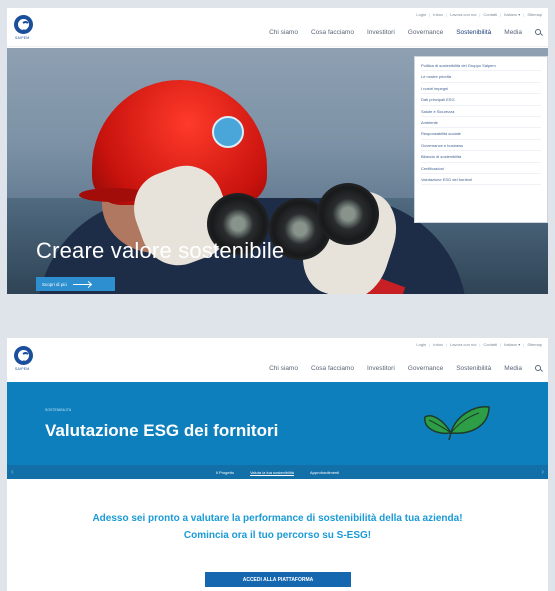 The image size is (555, 591). What do you see at coordinates (277, 535) in the screenshot?
I see `intro-message-line-2: Comincia ora il tuo percorso su S-ESG!` at bounding box center [277, 535].